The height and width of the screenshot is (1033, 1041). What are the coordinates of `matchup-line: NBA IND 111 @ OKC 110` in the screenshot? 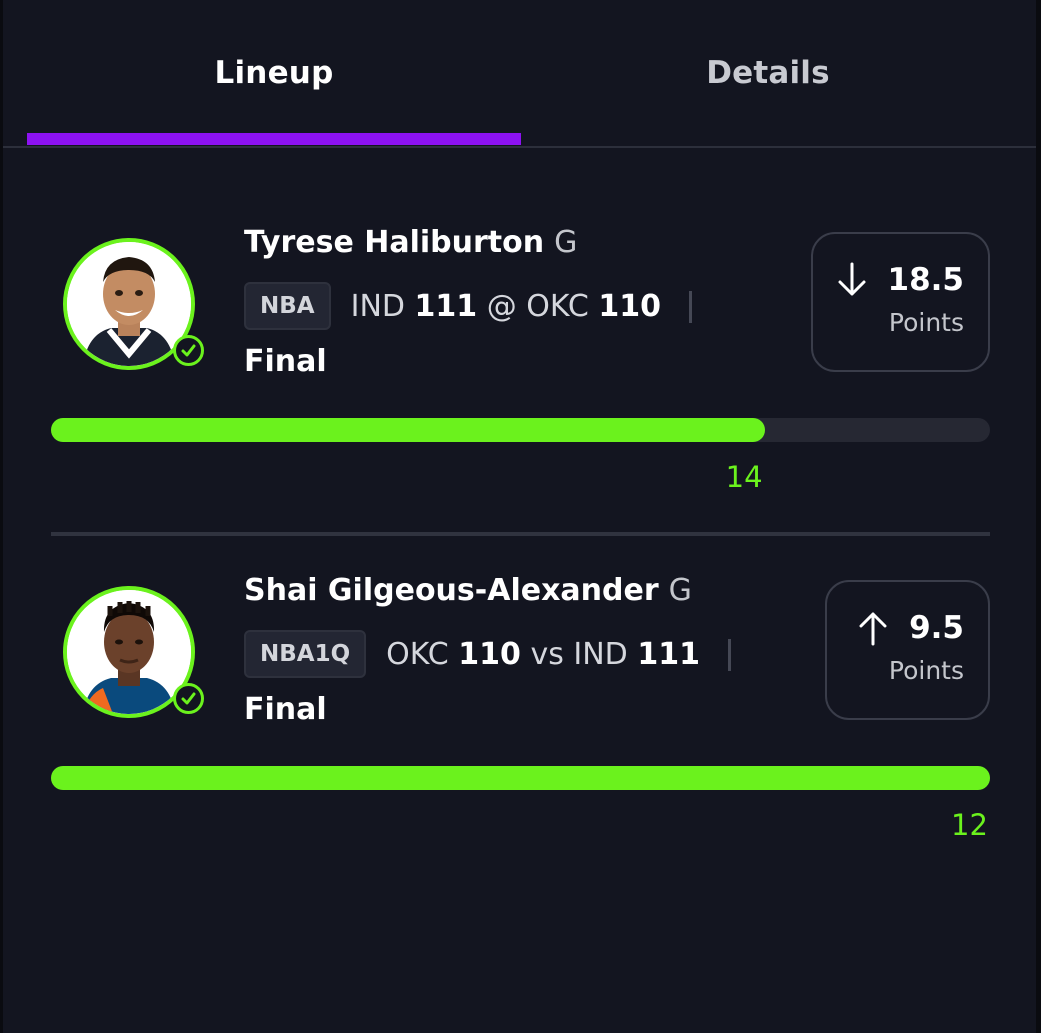 It's located at (468, 306).